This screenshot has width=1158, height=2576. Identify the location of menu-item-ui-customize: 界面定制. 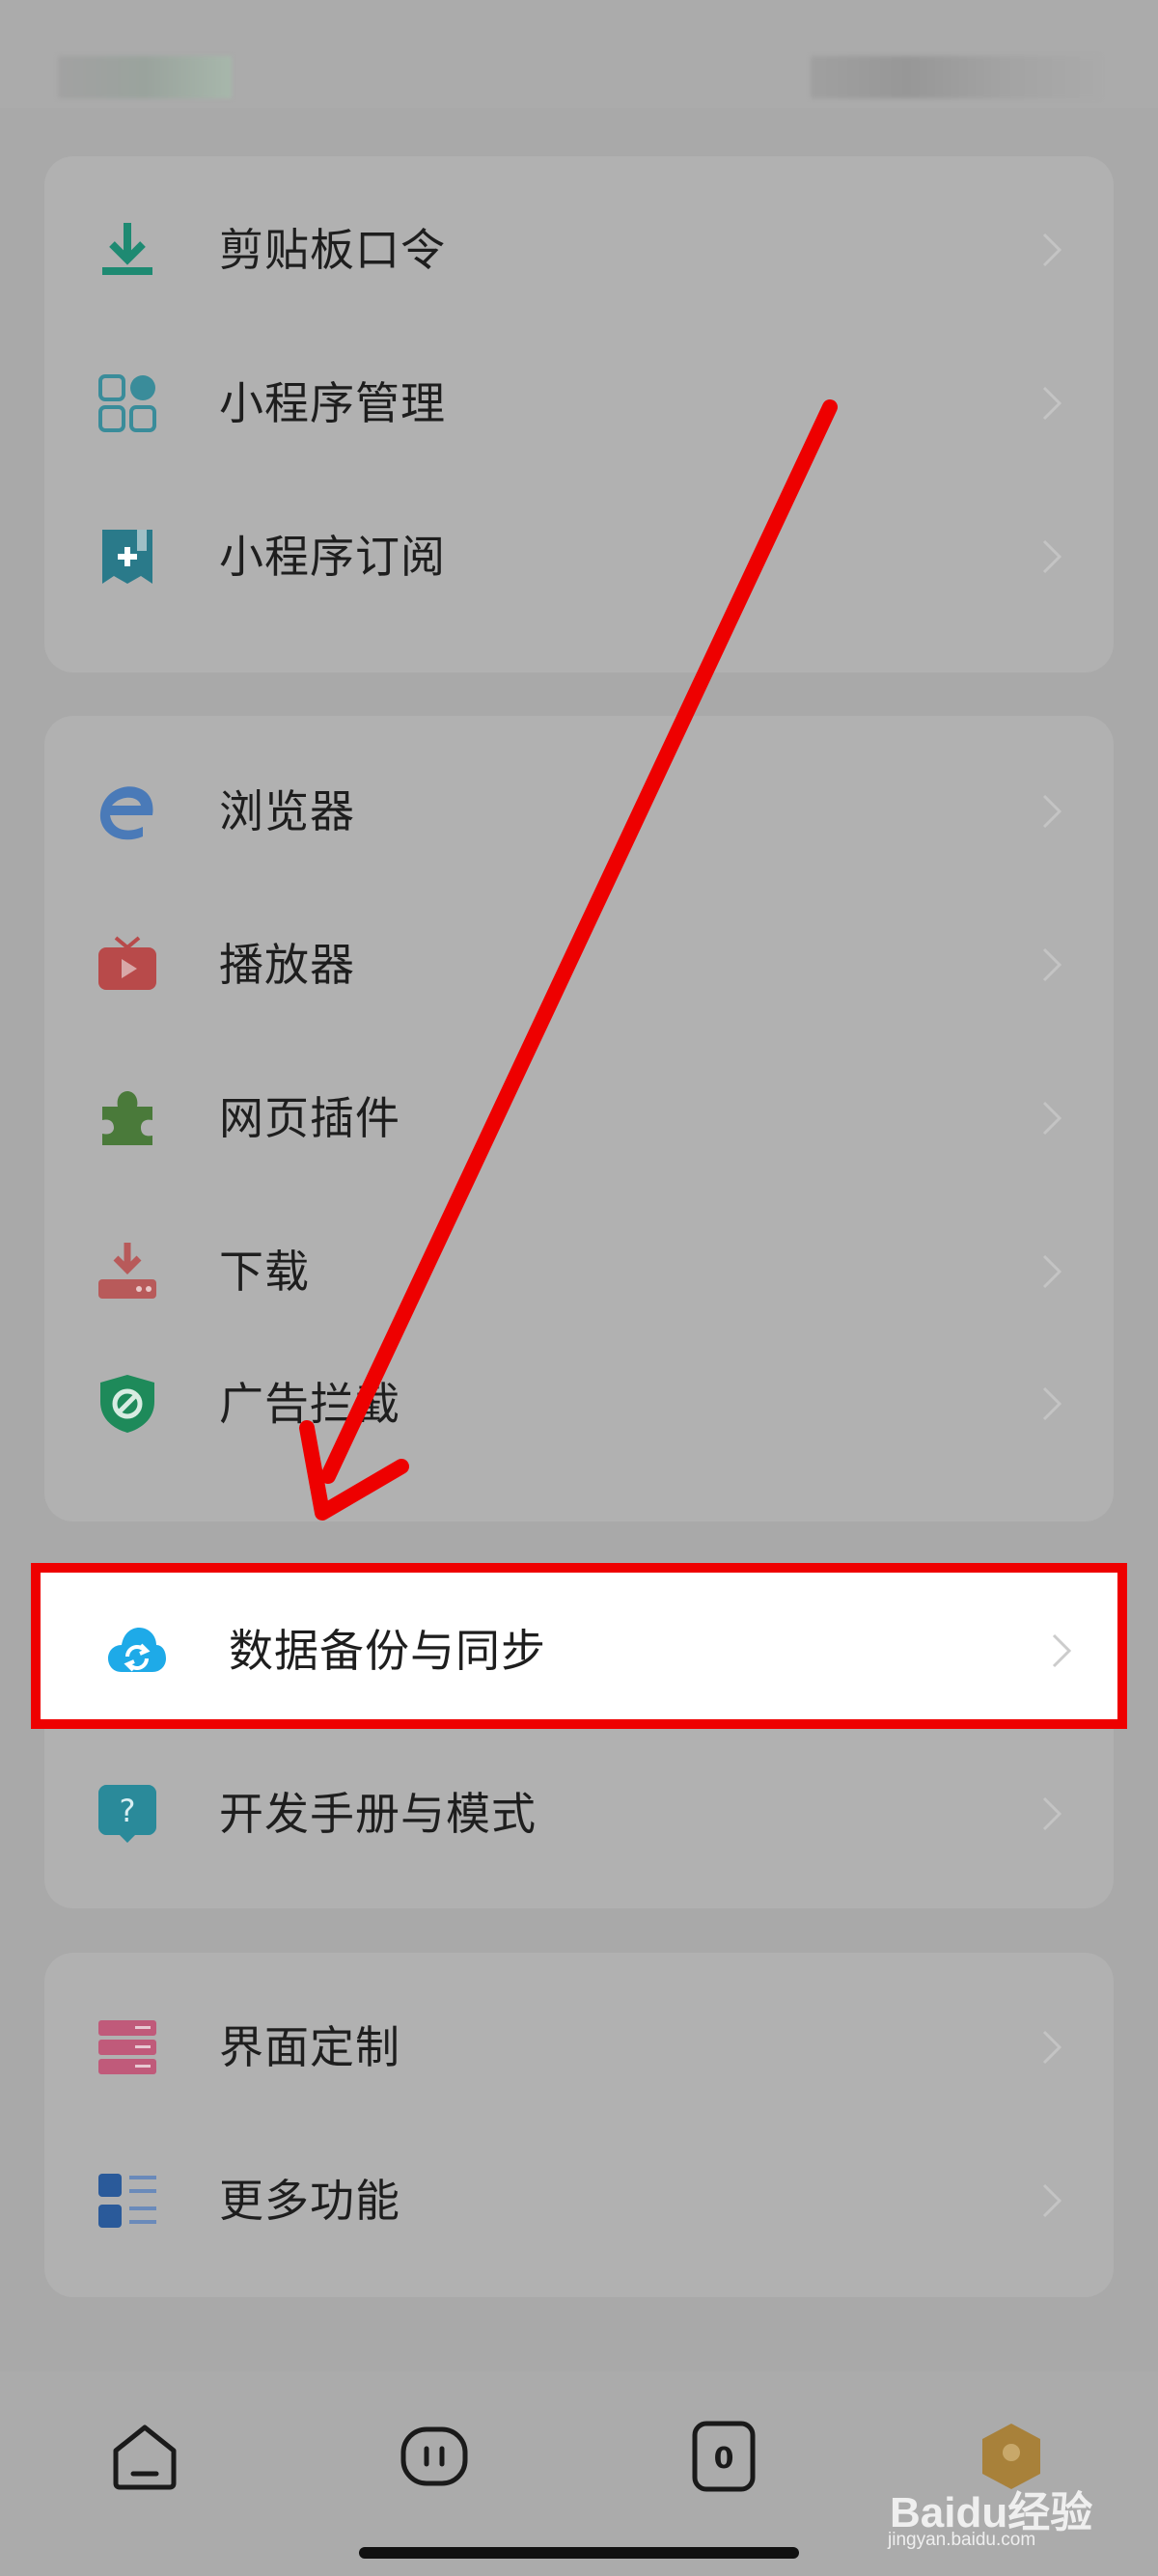
(579, 2047).